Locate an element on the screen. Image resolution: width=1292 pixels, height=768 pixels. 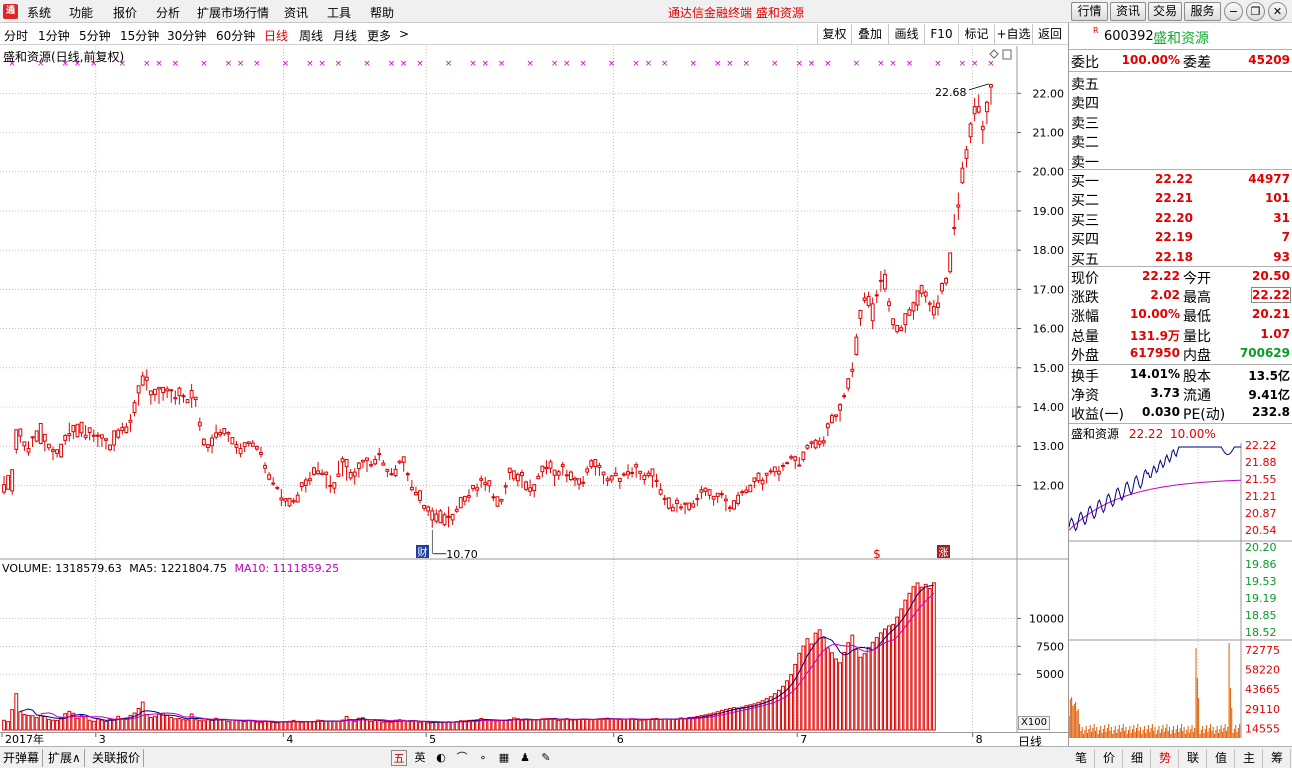
sell-row: 卖二 is located at coordinates (1180, 141).